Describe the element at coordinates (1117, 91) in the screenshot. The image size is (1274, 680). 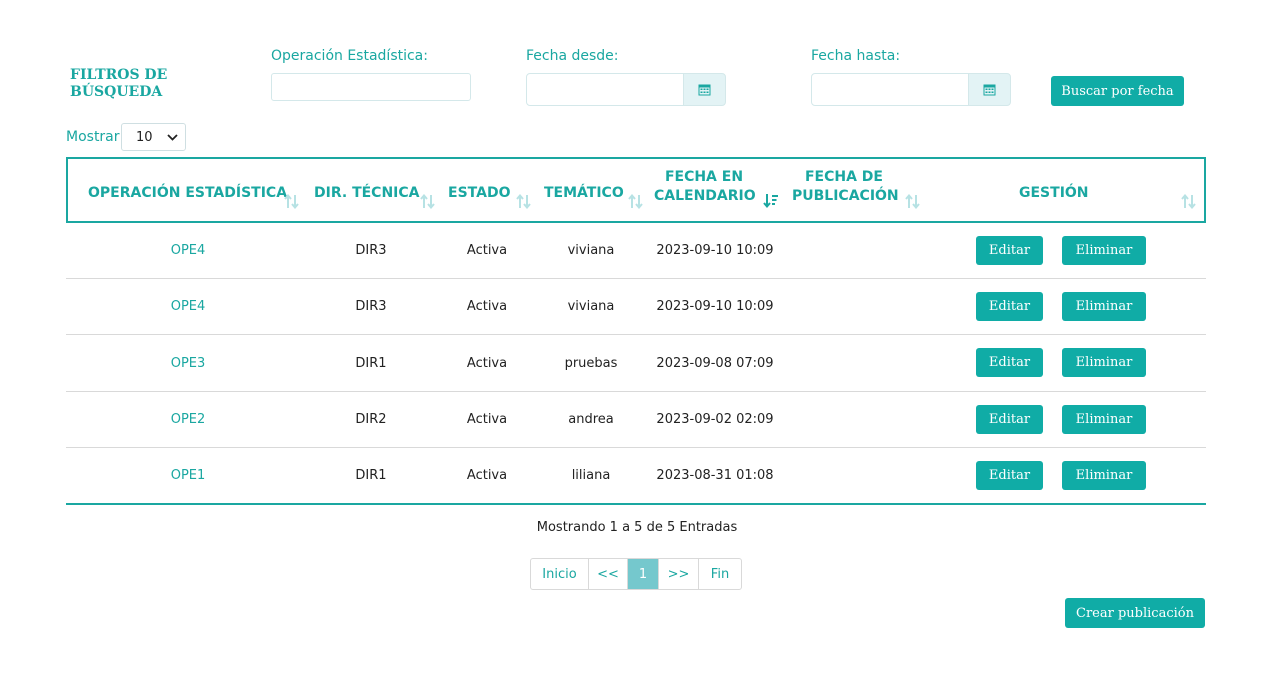
I see `search-by-date-button: Buscar por fecha` at that location.